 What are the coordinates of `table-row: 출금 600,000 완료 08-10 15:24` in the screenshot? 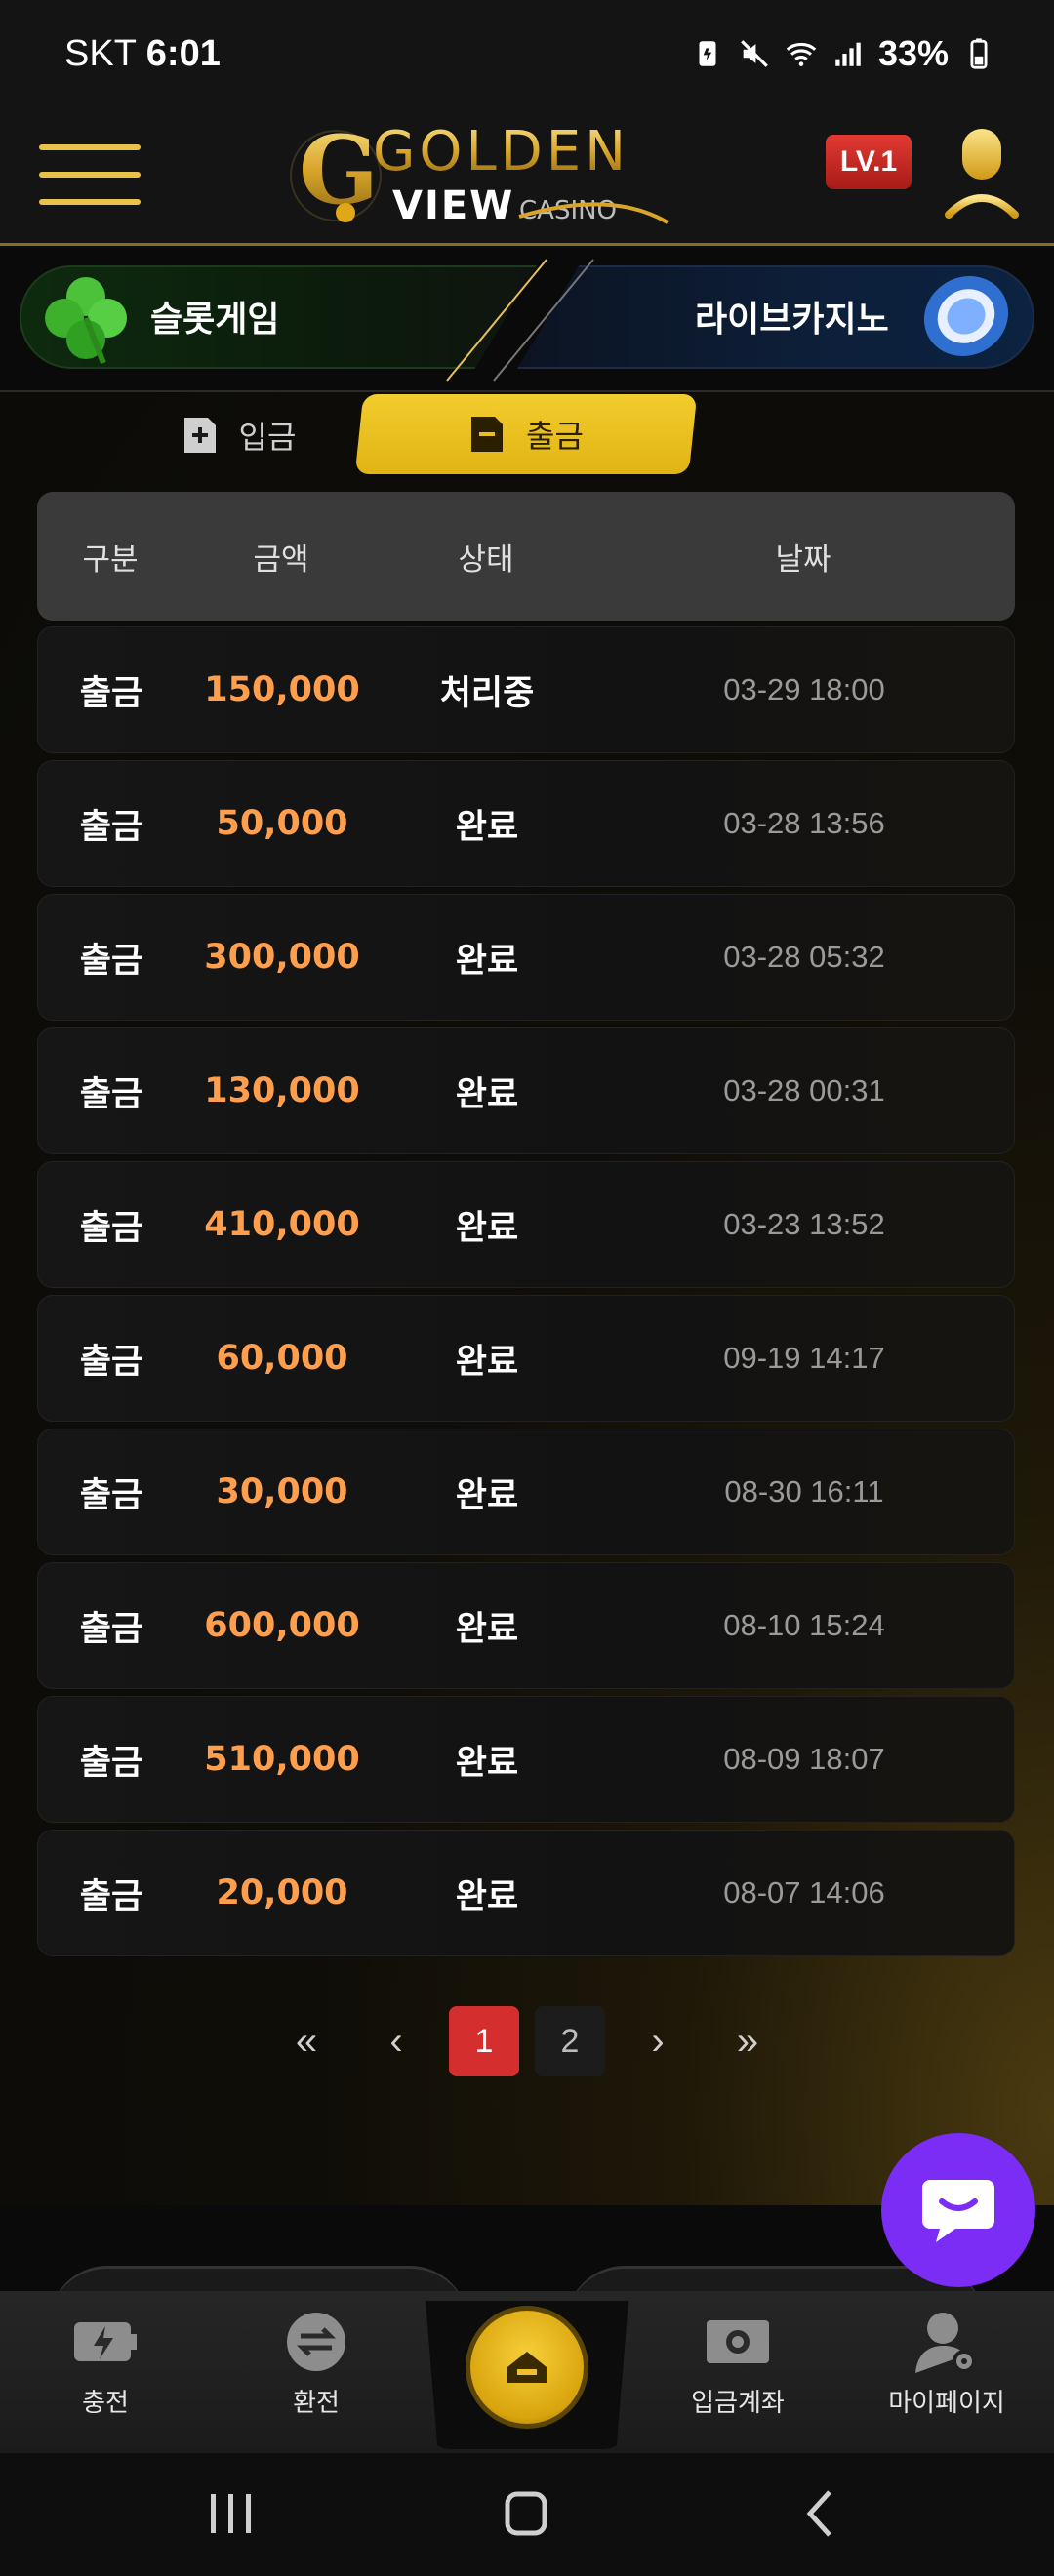 It's located at (526, 1625).